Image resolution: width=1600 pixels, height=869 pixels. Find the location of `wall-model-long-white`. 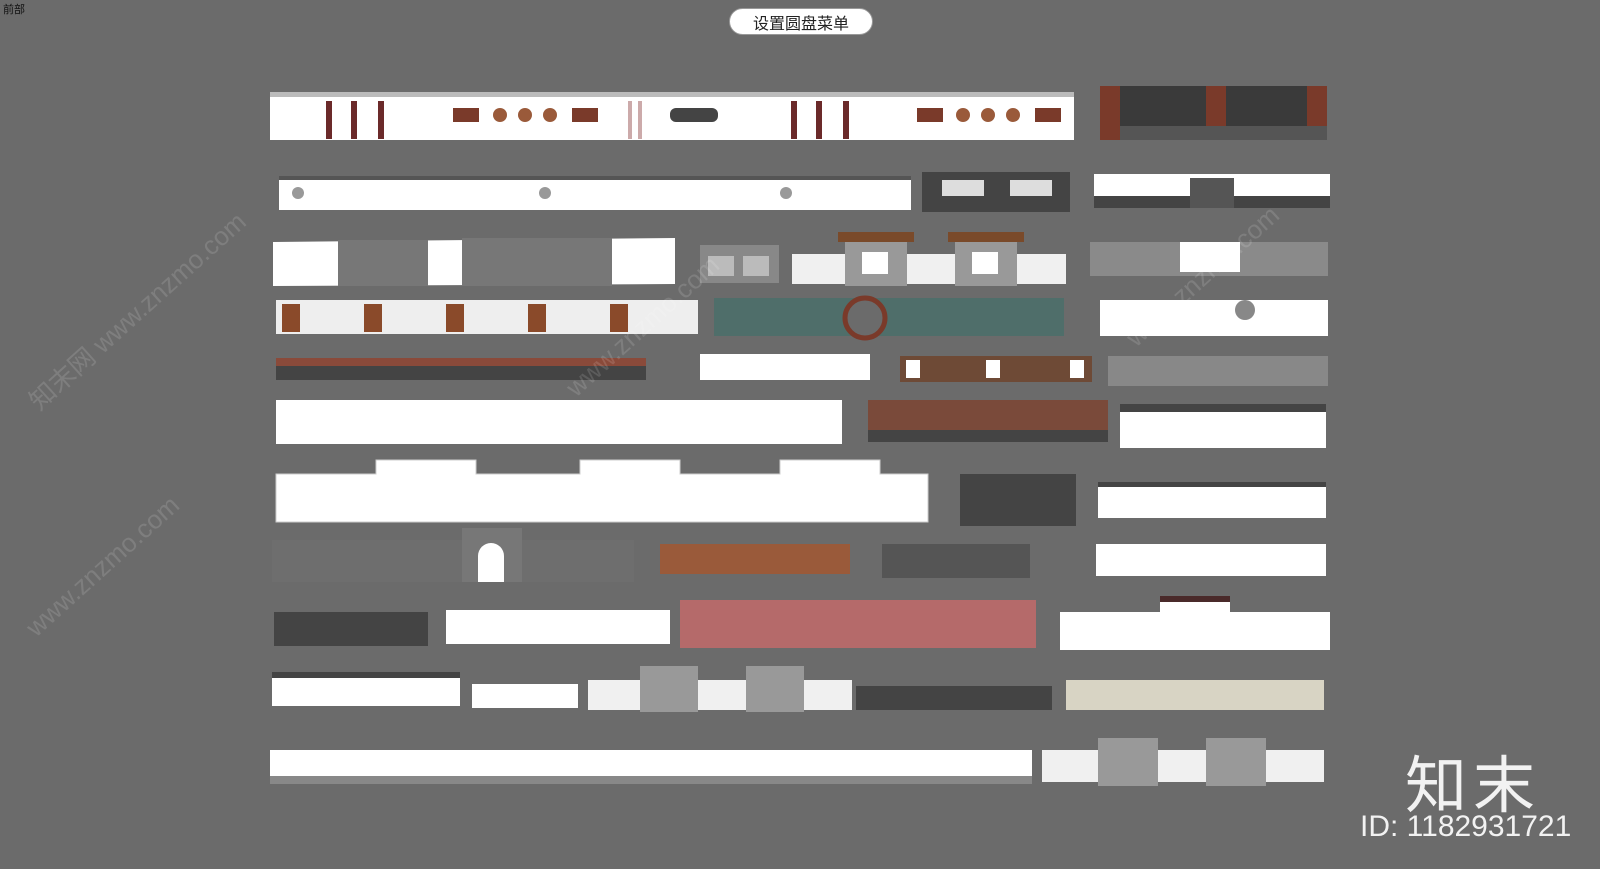

wall-model-long-white is located at coordinates (672, 116).